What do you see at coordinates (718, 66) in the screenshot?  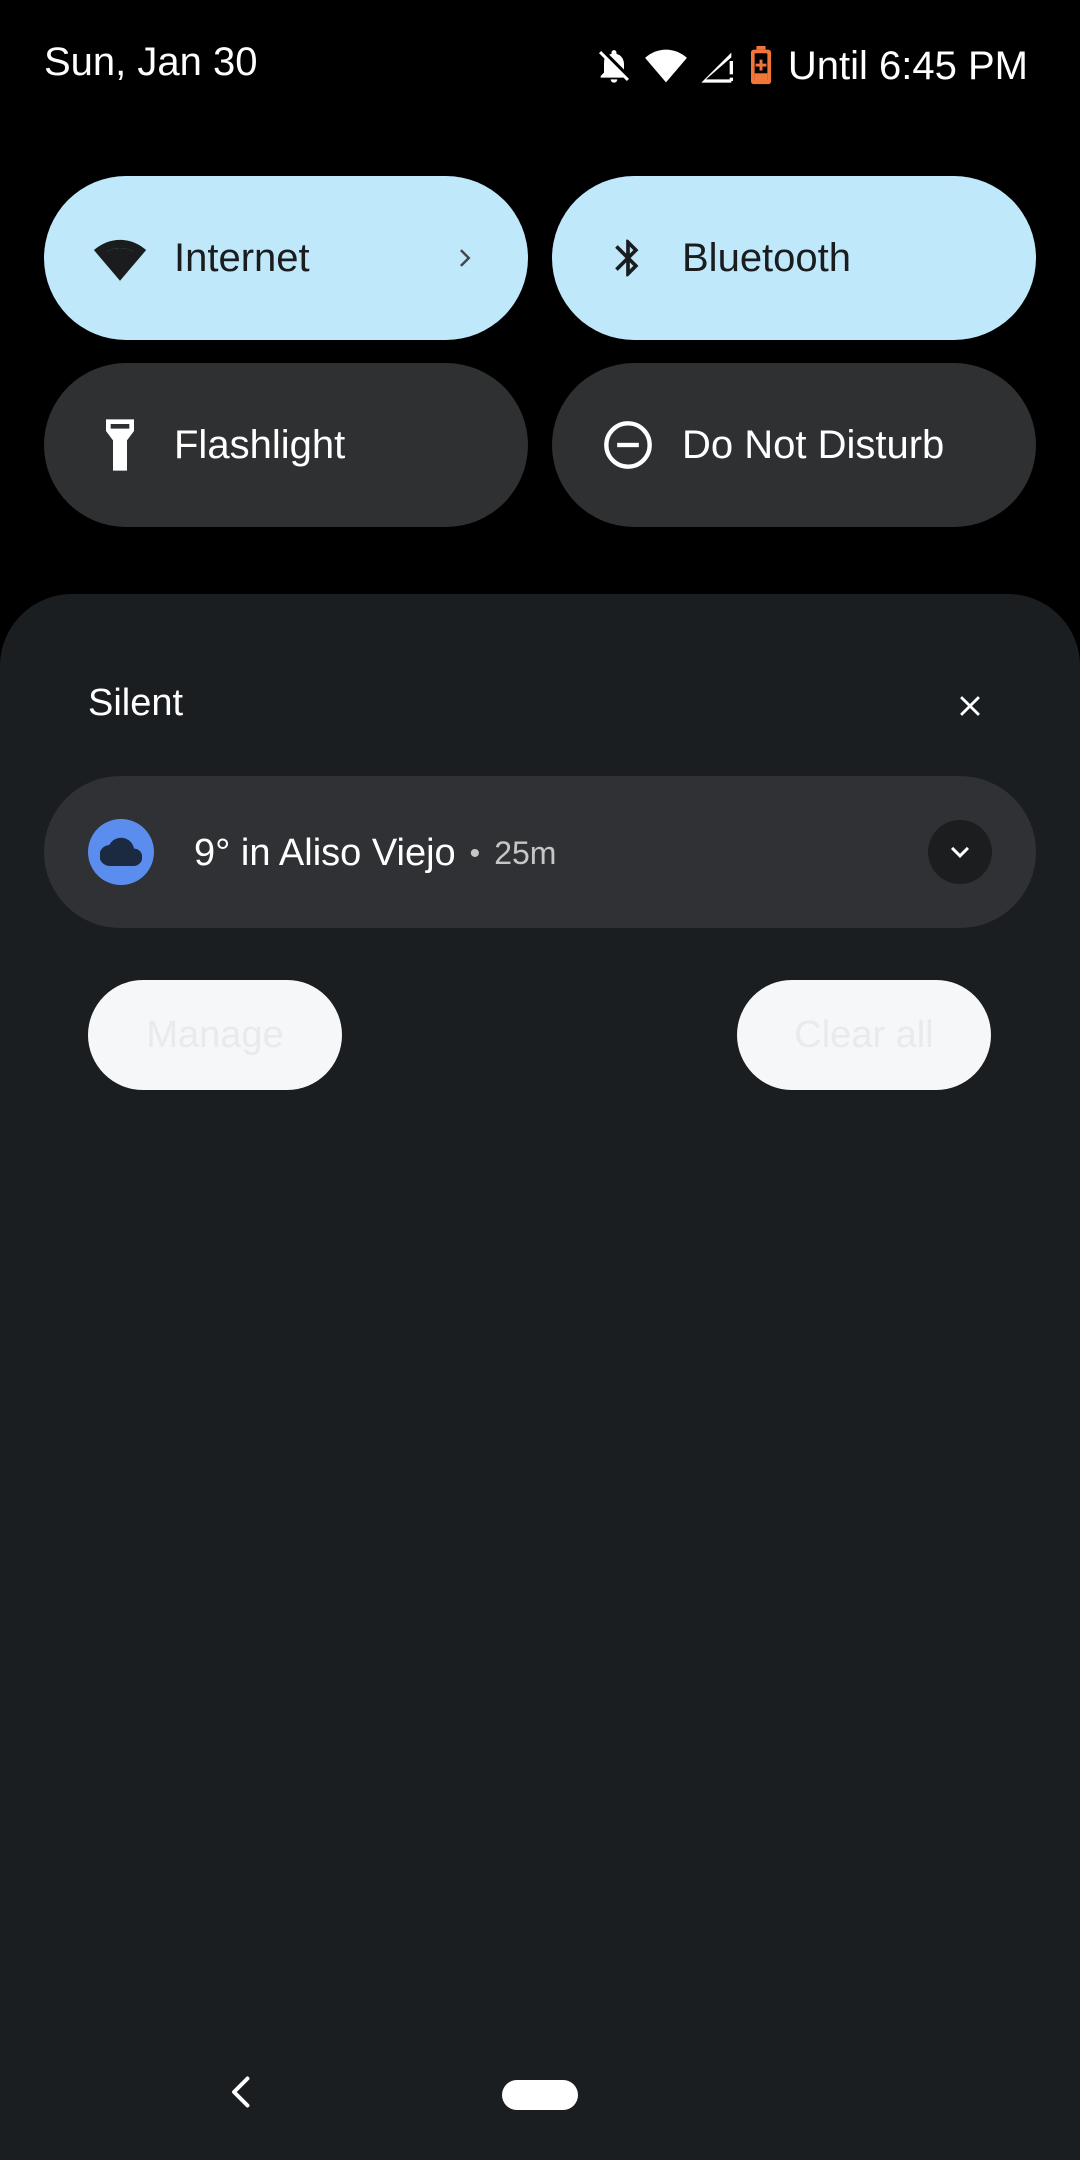 I see `cell-signal-icon` at bounding box center [718, 66].